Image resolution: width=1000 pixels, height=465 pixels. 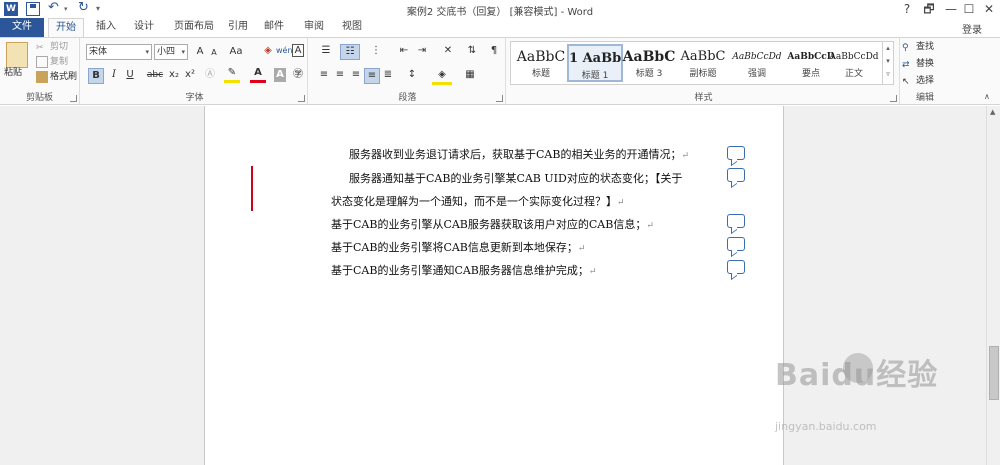 I want to click on cut-button: ✂ 剪切, so click(x=52, y=47).